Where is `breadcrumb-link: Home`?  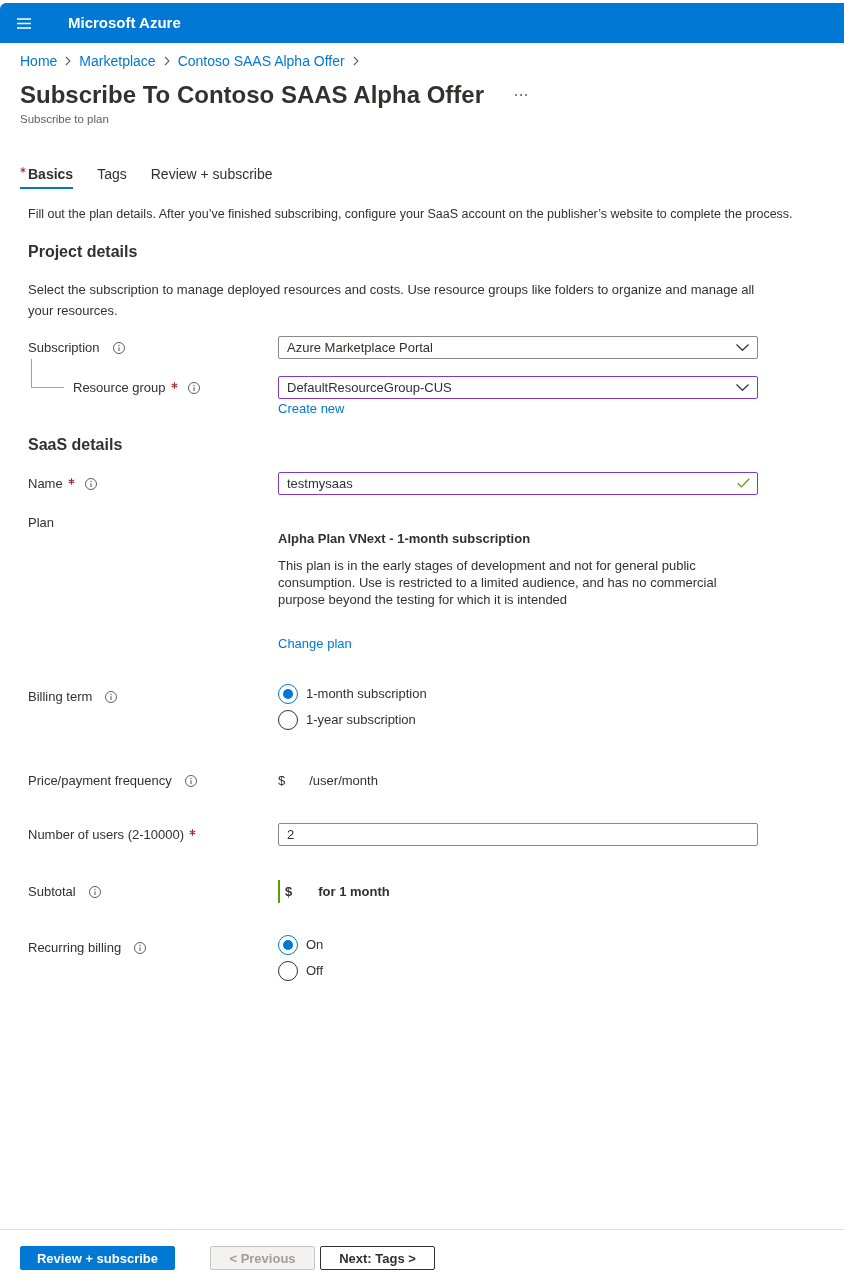
breadcrumb-link: Home is located at coordinates (39, 61).